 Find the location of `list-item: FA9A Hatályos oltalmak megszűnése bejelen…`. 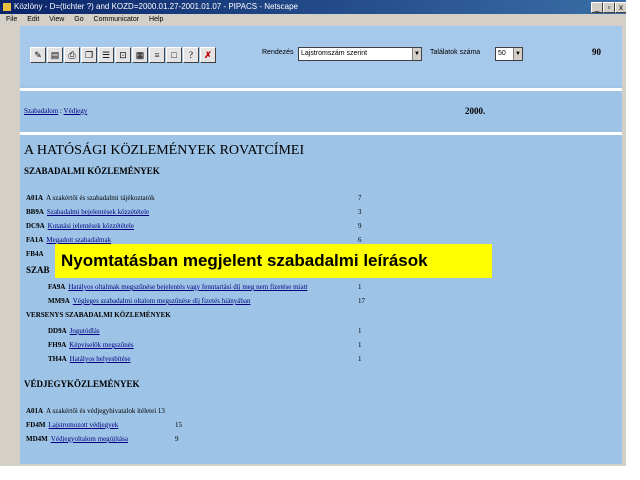

list-item: FA9A Hatályos oltalmak megszűnése bejelen… is located at coordinates (177, 287).